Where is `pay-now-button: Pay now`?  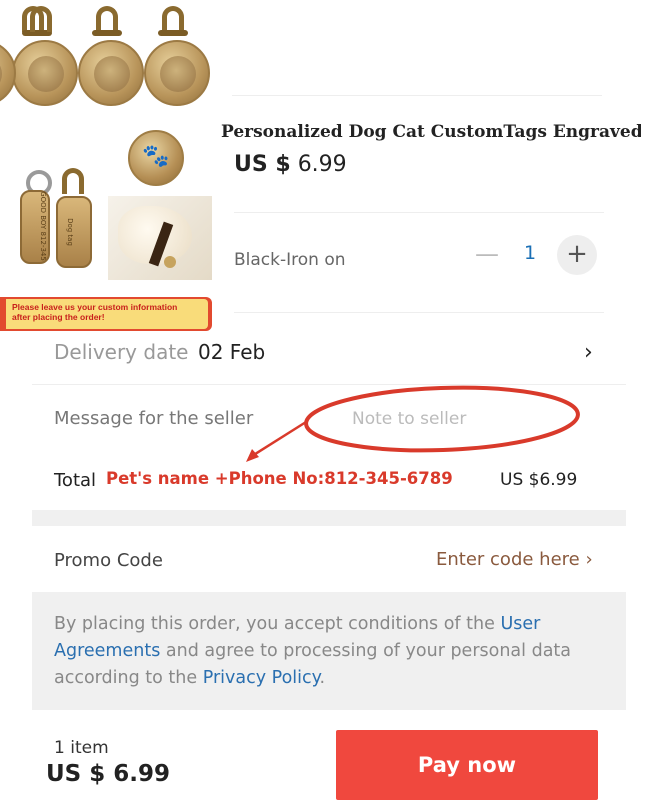
pay-now-button: Pay now is located at coordinates (467, 765).